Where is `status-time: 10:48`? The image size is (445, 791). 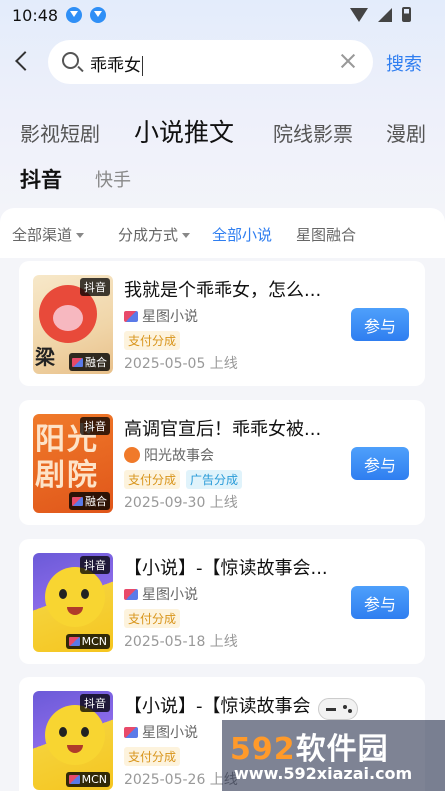
status-time: 10:48 is located at coordinates (35, 15).